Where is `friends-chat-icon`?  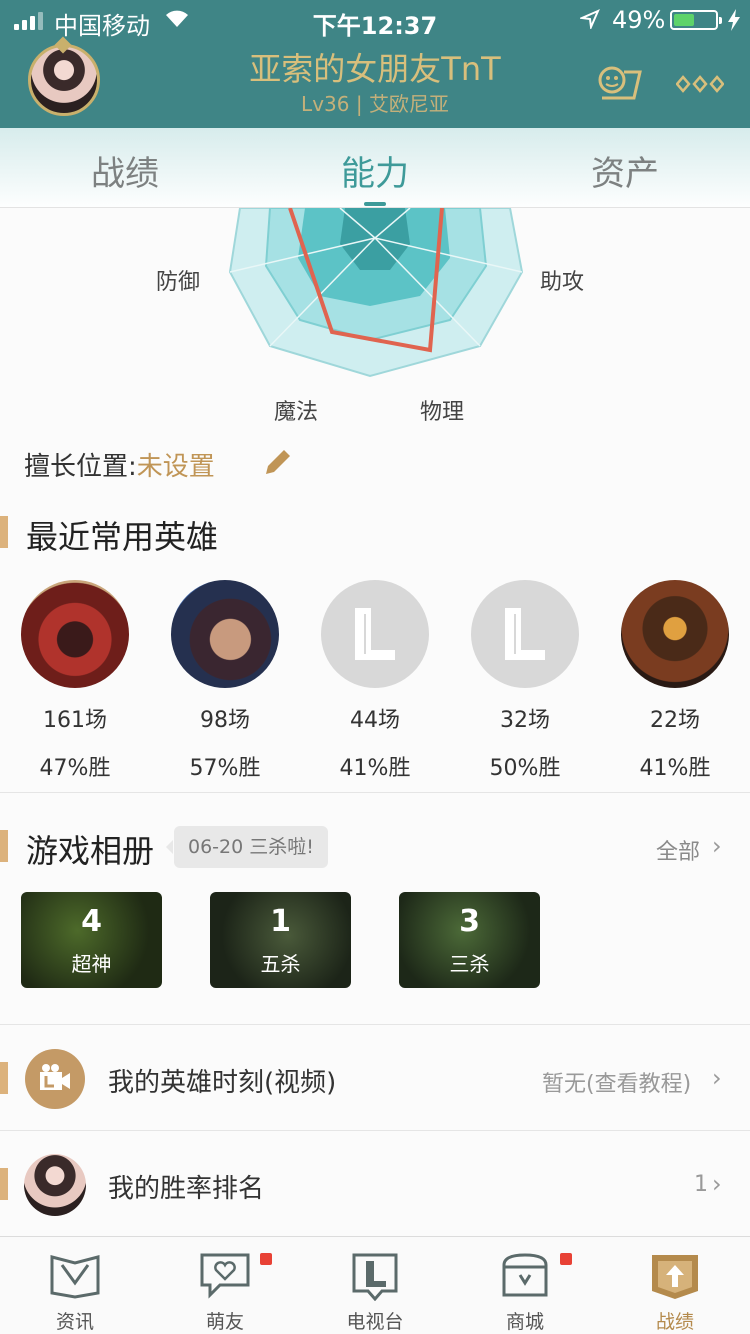
friends-chat-icon is located at coordinates (225, 1276).